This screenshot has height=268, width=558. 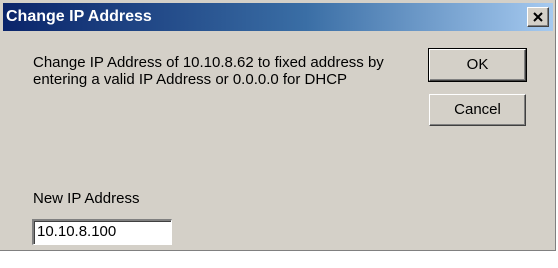 I want to click on title-bar: Change IP Address, so click(x=278, y=17).